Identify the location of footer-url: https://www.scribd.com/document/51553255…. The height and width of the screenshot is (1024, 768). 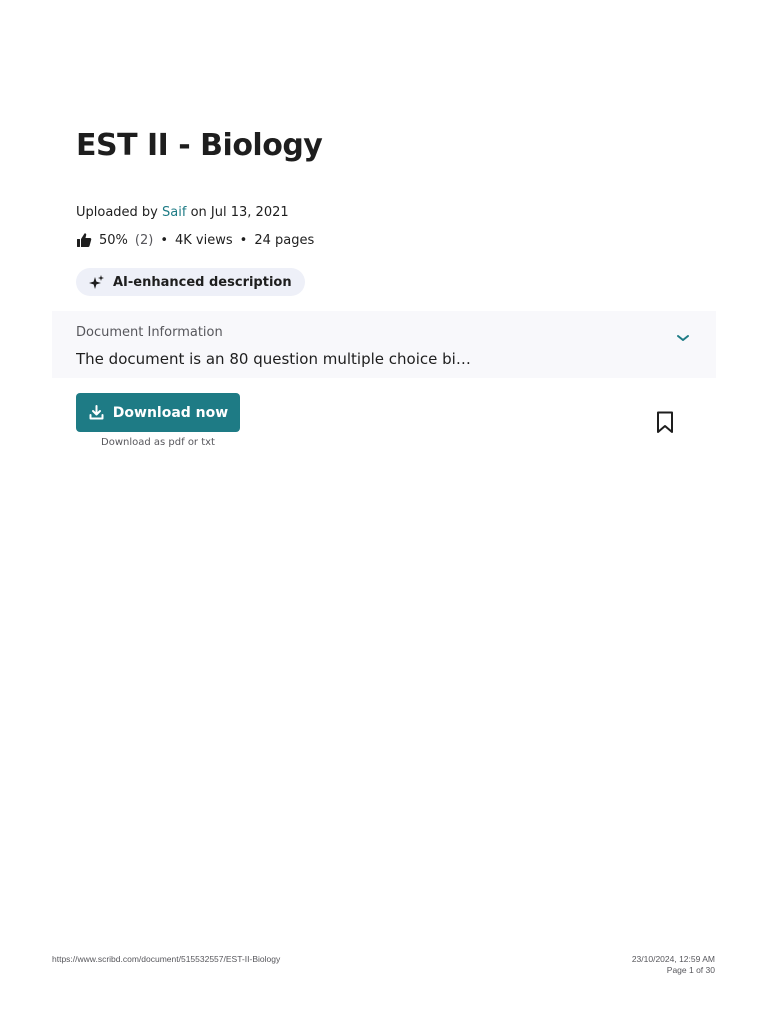
(166, 959).